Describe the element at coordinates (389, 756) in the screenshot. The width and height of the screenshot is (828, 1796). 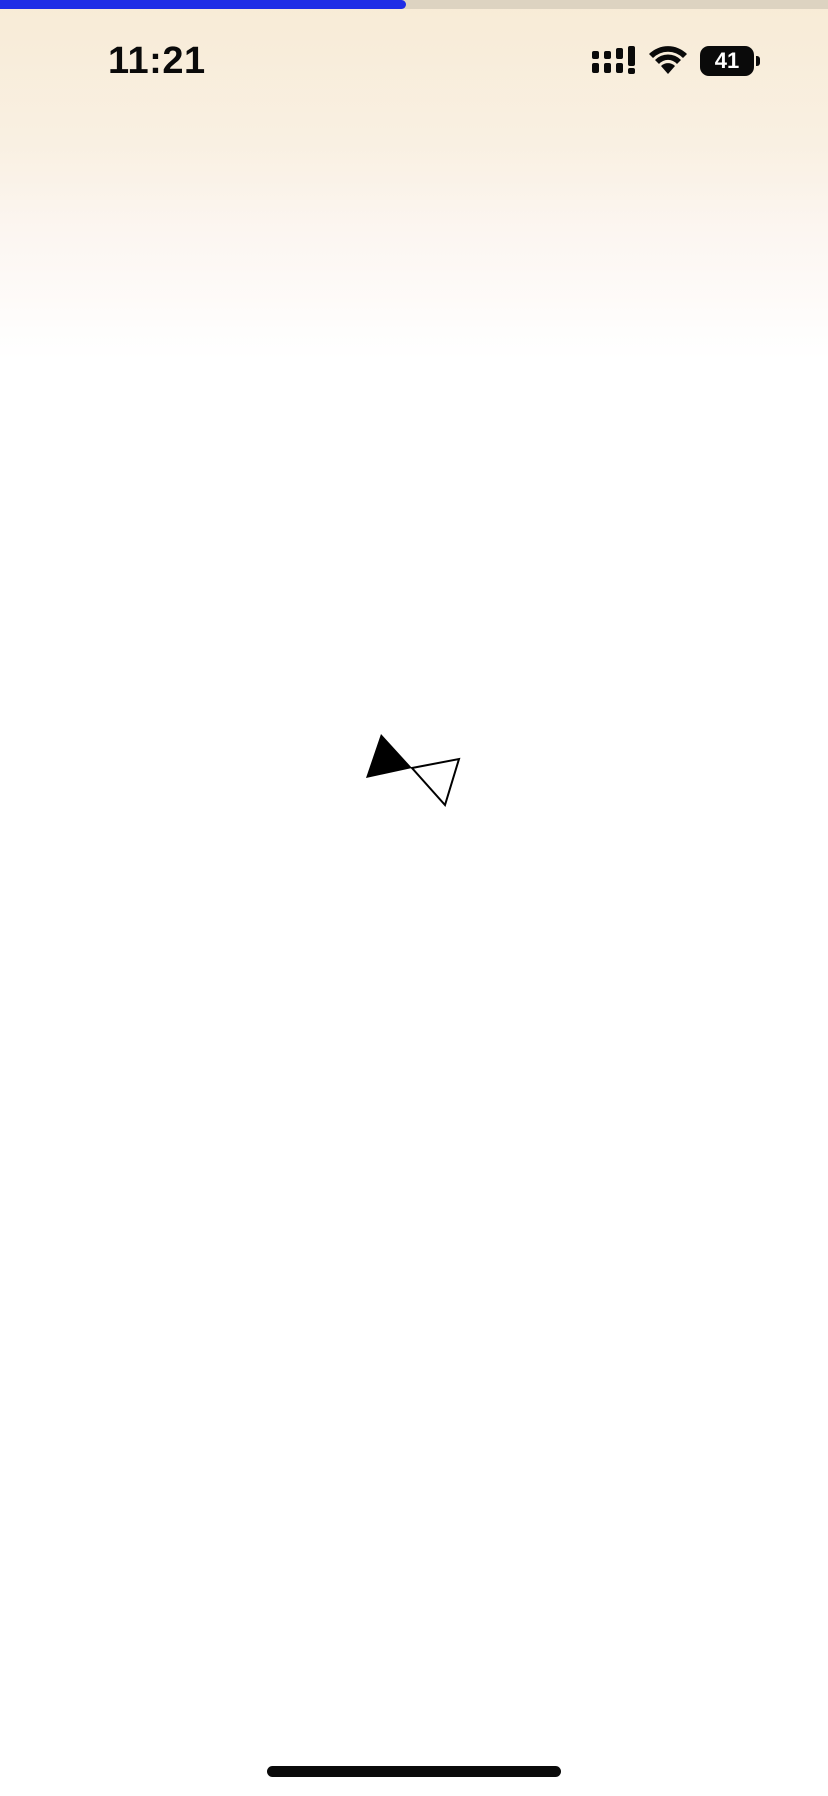
I see `bowtie-filled-triangle` at that location.